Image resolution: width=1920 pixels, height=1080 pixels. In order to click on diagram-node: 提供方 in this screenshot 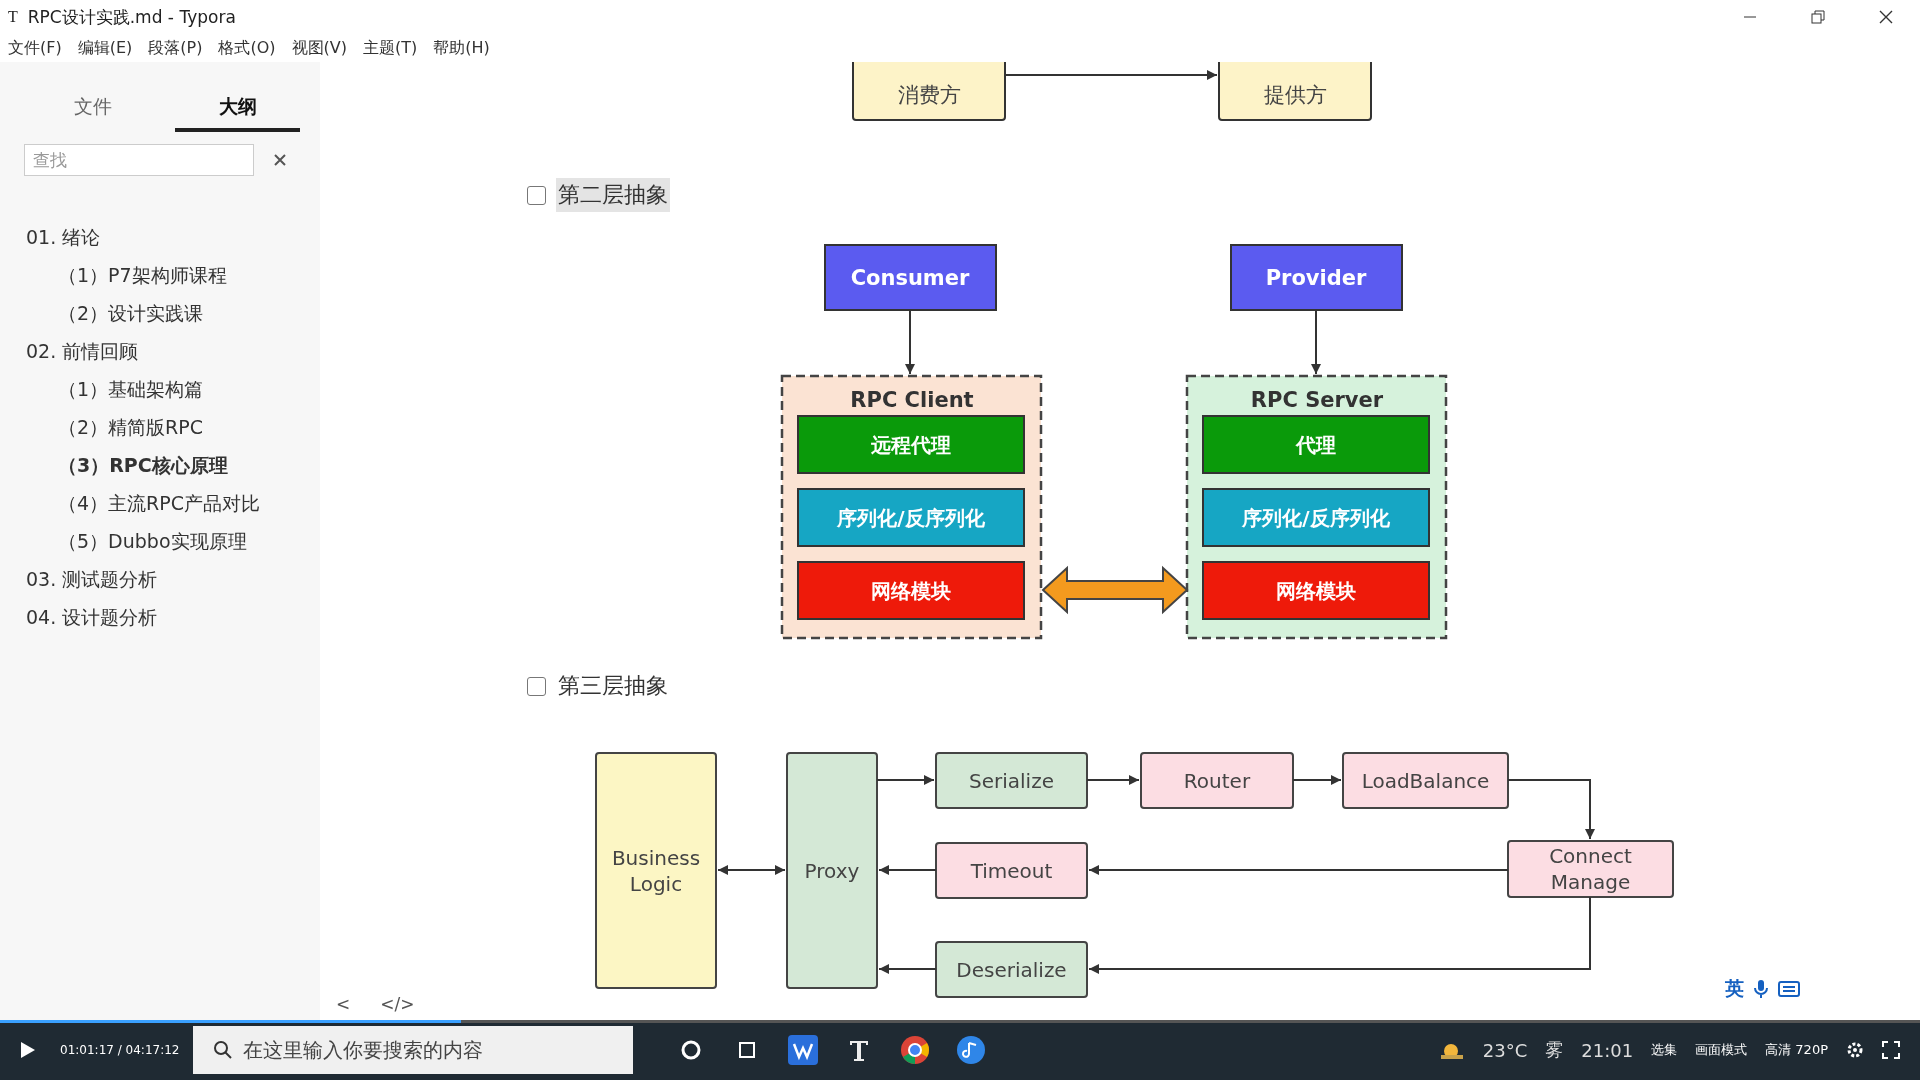, I will do `click(1295, 91)`.